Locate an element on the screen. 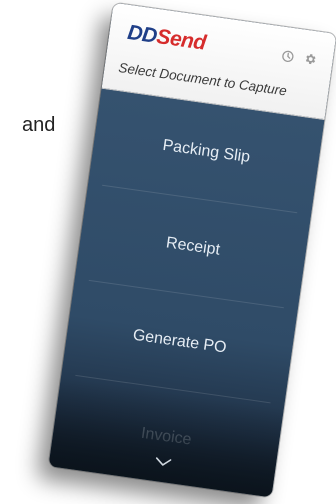  logo-dd-text: DD is located at coordinates (142, 34).